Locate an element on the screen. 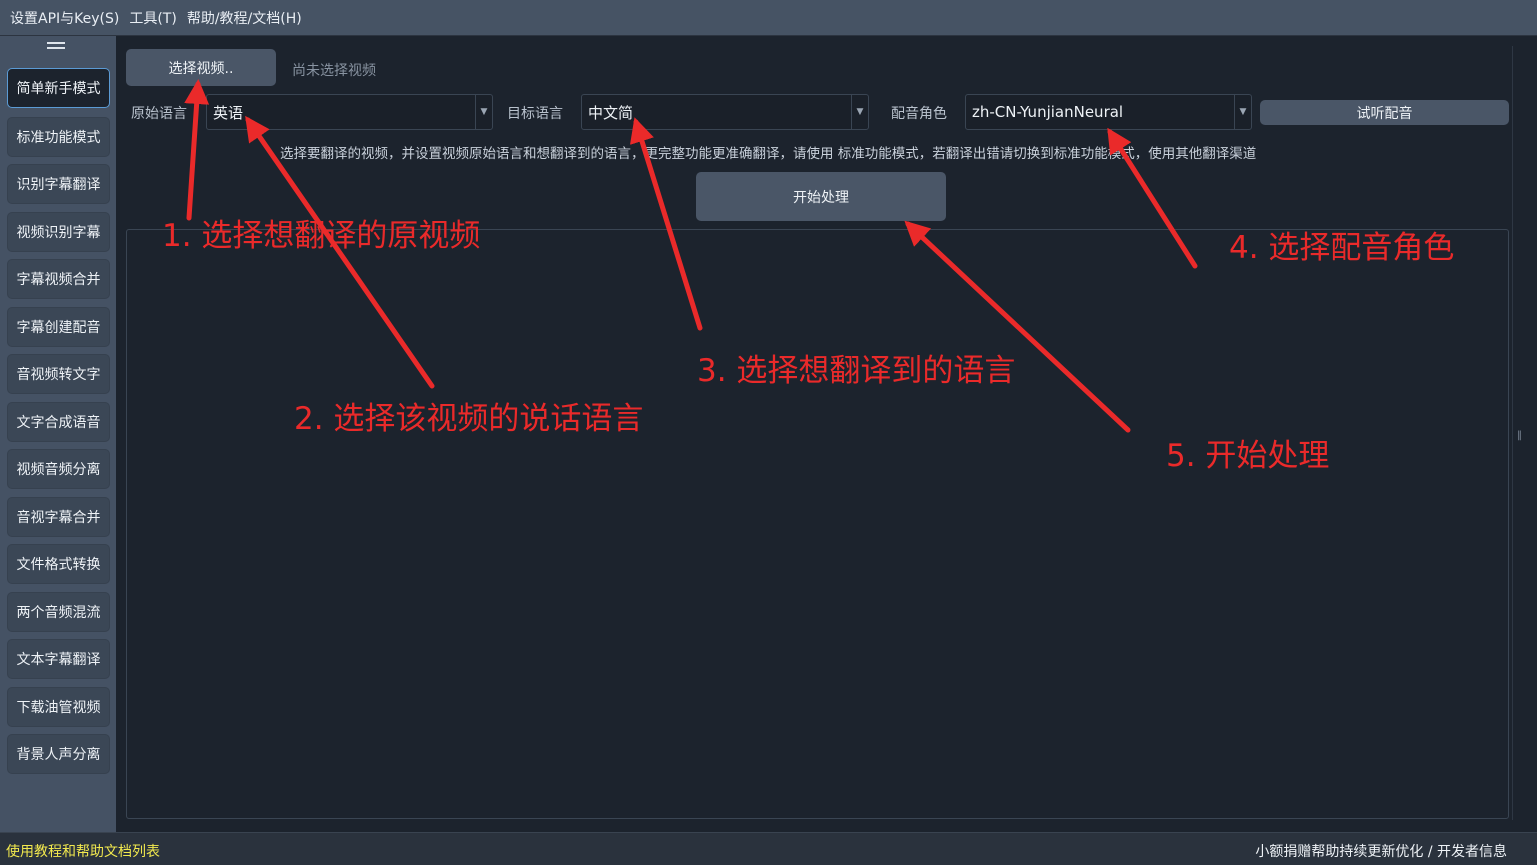 This screenshot has height=865, width=1537. annotation-2: 2. 选择该视频的说话语言 is located at coordinates (469, 419).